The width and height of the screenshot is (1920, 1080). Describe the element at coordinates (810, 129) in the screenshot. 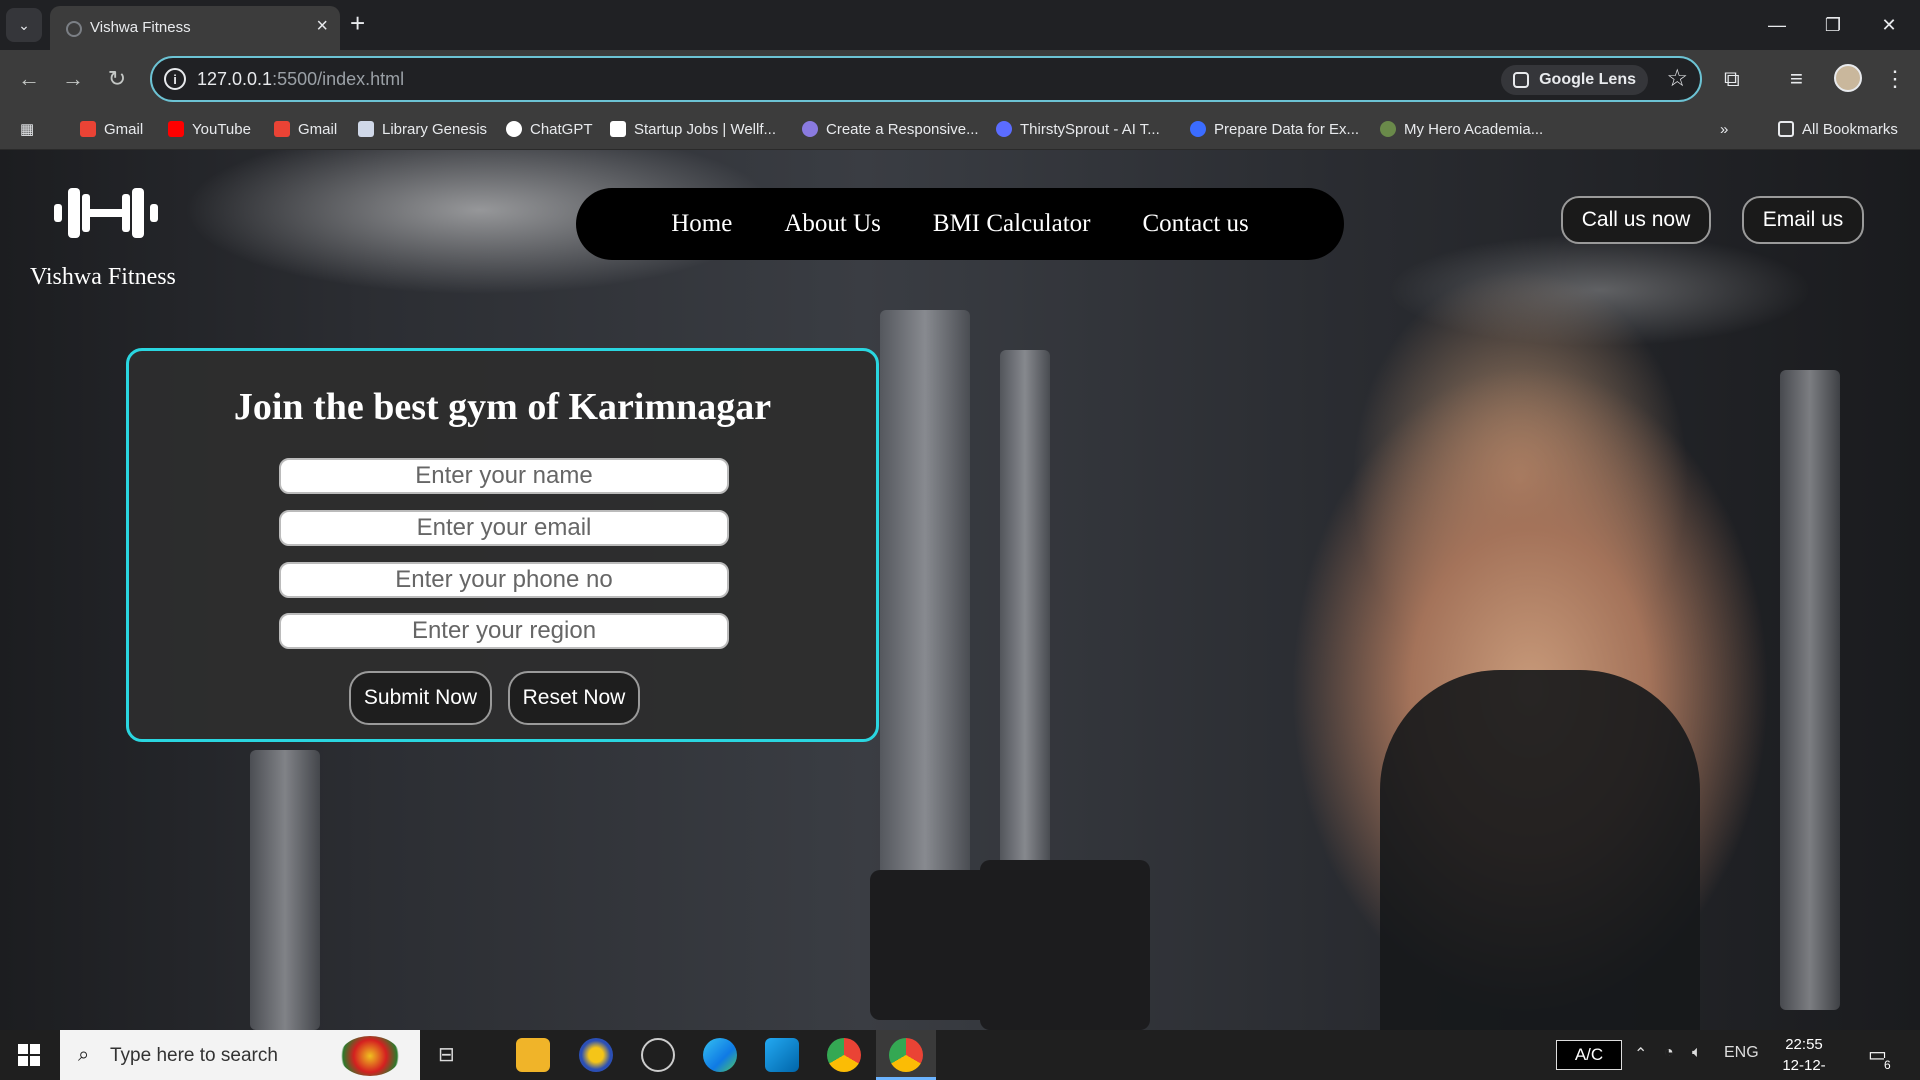

I see `site-icon` at that location.